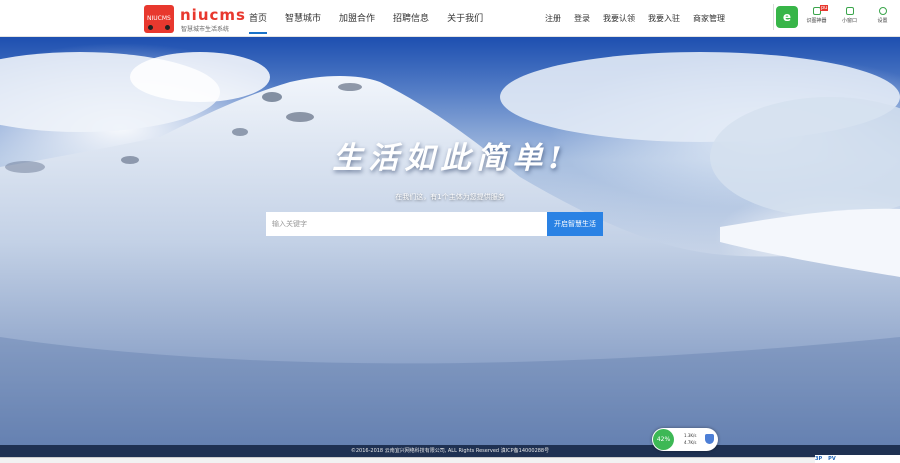  I want to click on register-link: 注册, so click(553, 18).